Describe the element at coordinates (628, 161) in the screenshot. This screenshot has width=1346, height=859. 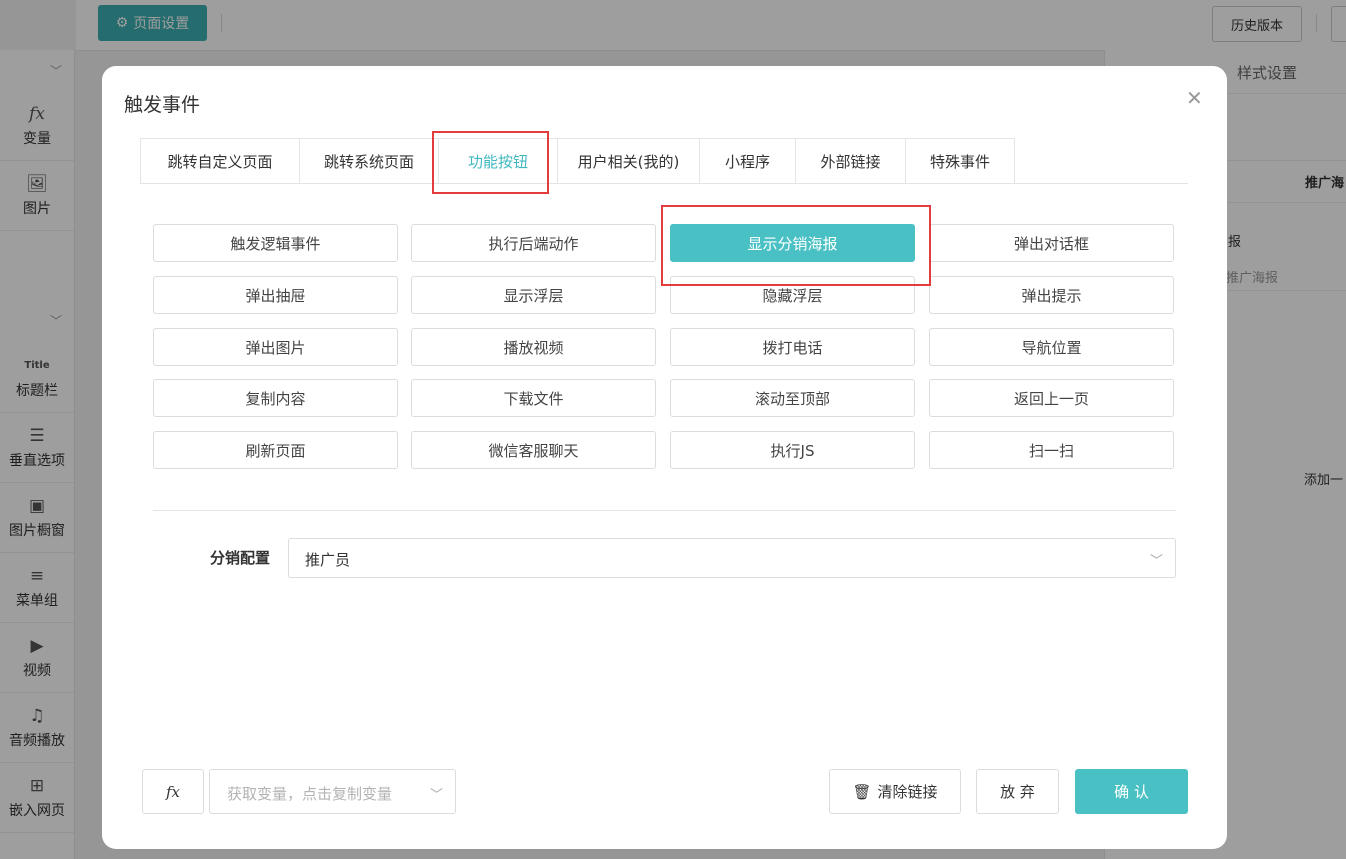
I see `tab-user-related: 用户相关(我的)` at that location.